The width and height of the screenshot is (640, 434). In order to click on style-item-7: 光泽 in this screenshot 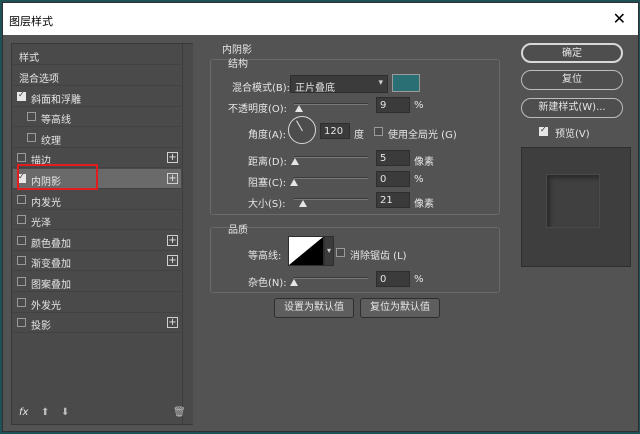, I will do `click(97, 220)`.